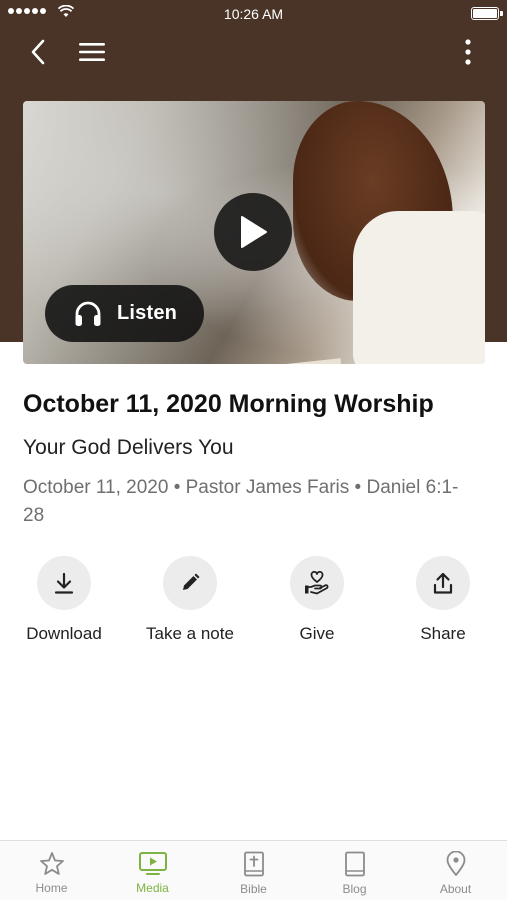 The height and width of the screenshot is (900, 507). I want to click on battery-icon, so click(485, 13).